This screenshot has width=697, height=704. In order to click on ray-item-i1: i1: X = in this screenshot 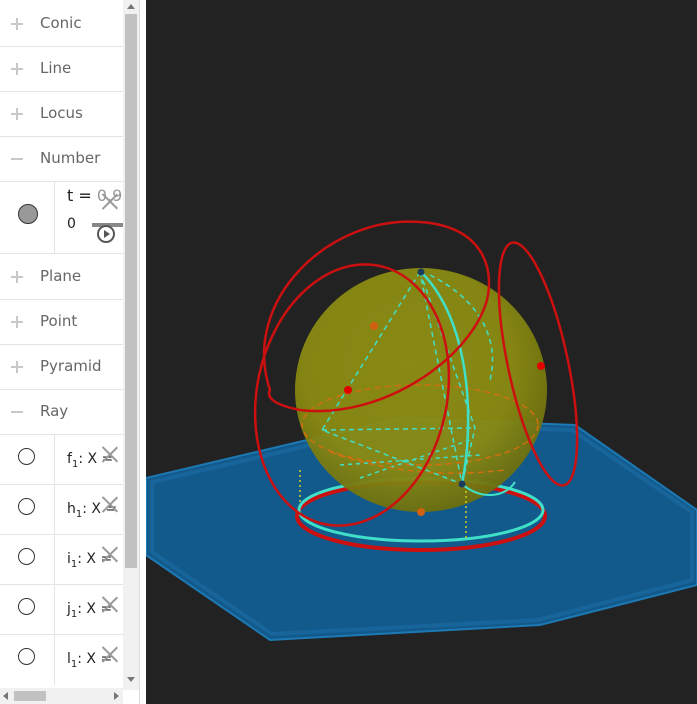, I will do `click(61, 560)`.